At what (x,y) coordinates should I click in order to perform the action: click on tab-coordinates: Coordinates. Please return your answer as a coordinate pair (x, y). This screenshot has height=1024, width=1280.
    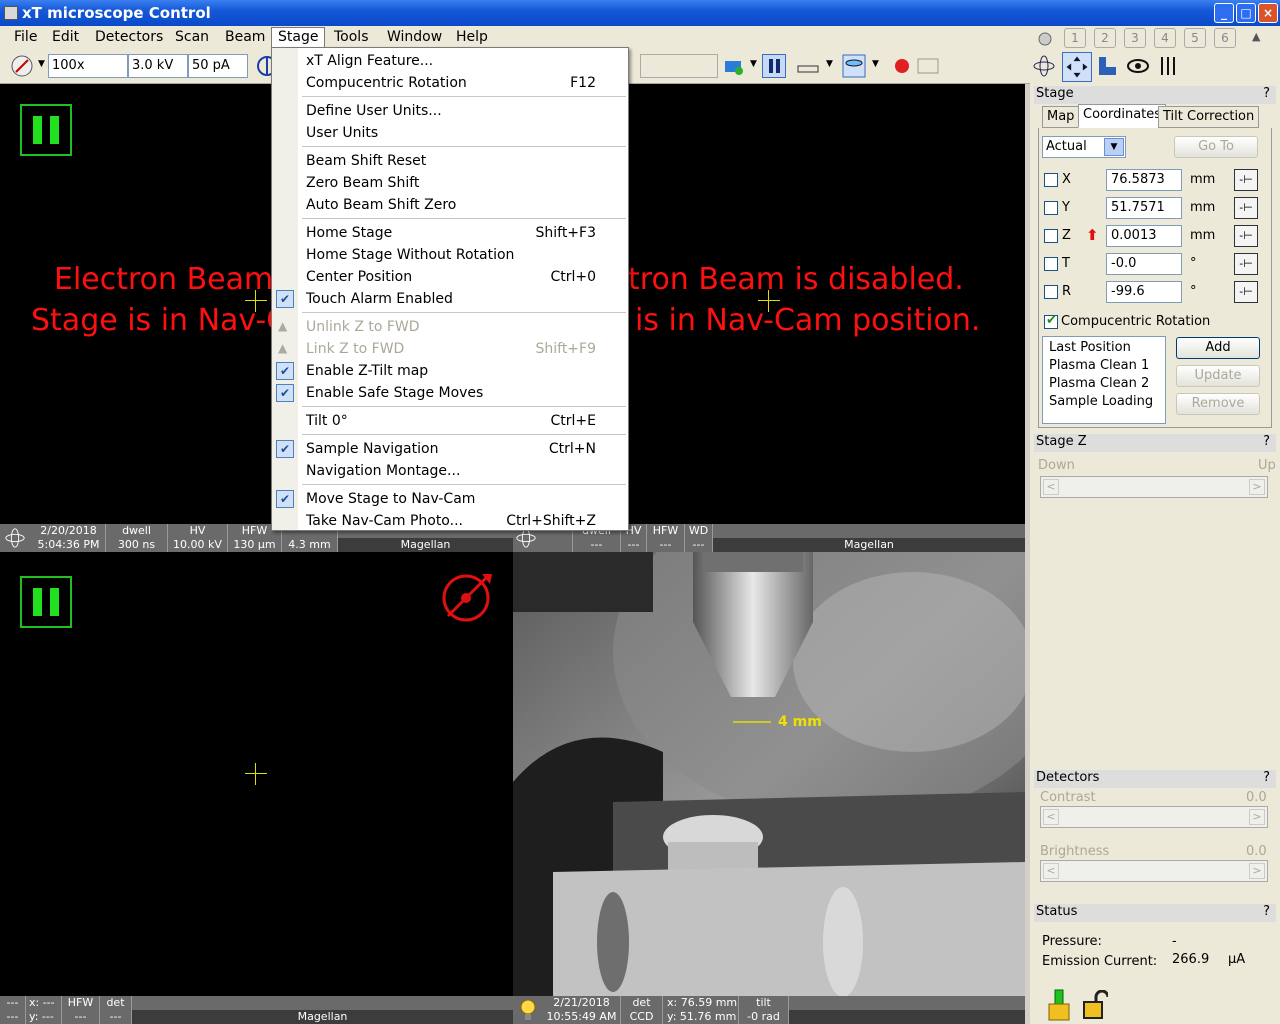
    Looking at the image, I should click on (1122, 116).